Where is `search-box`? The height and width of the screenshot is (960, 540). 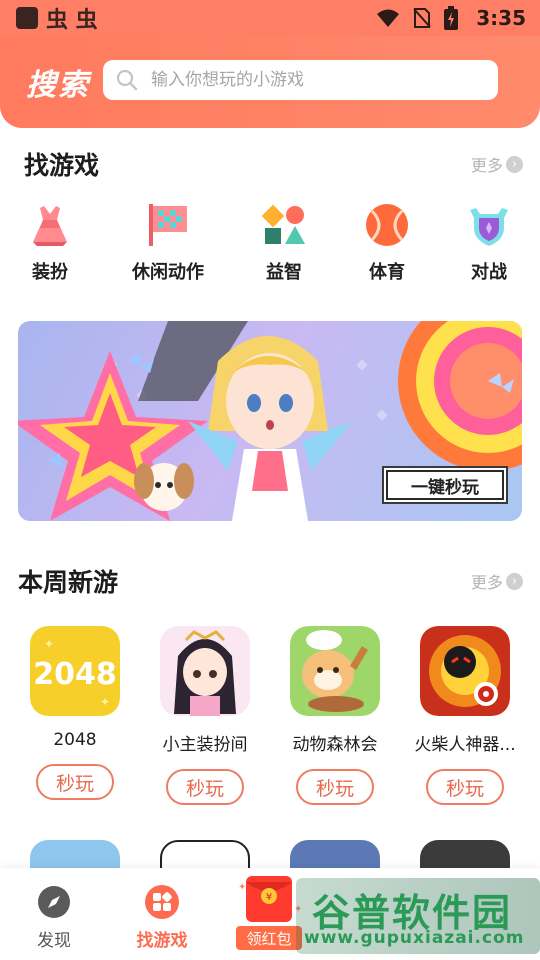
search-box is located at coordinates (300, 80).